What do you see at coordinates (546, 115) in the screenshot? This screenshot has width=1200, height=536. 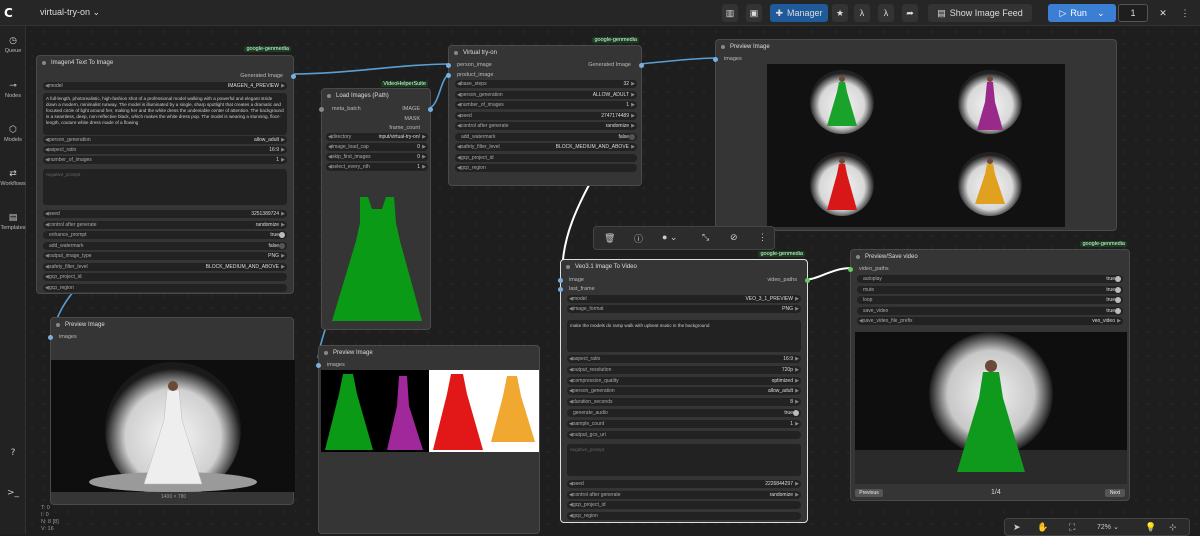 I see `widget-seed: ◀ seed 2747174489 ▶` at bounding box center [546, 115].